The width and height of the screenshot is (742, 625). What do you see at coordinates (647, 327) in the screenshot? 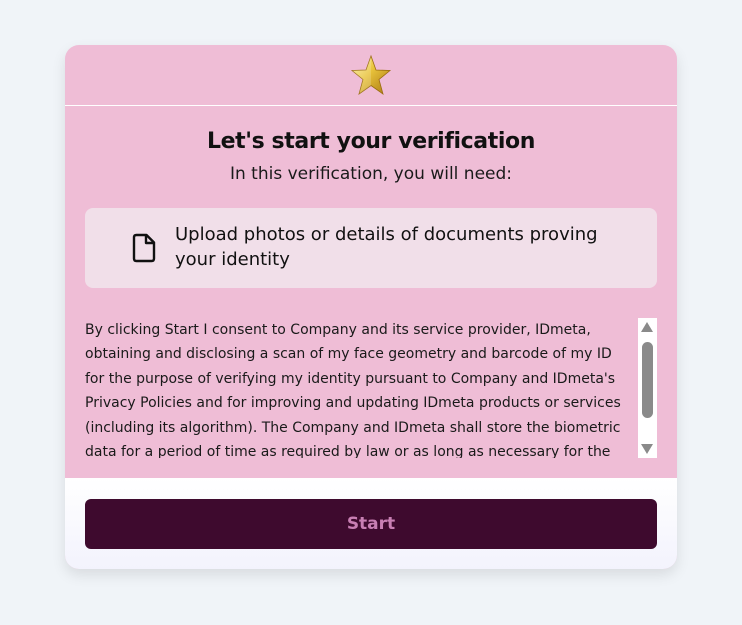
I see `scroll-up-arrow-icon` at bounding box center [647, 327].